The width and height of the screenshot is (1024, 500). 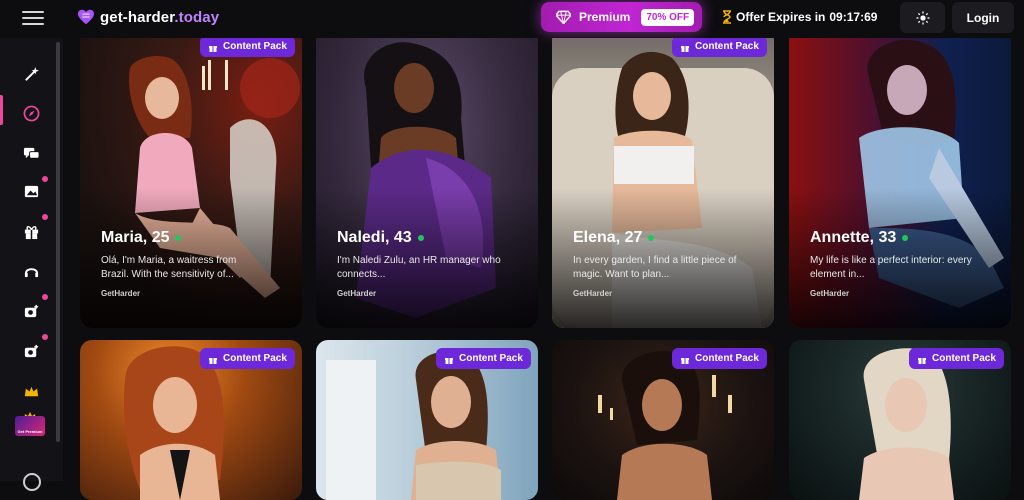 I want to click on image-icon, so click(x=31, y=191).